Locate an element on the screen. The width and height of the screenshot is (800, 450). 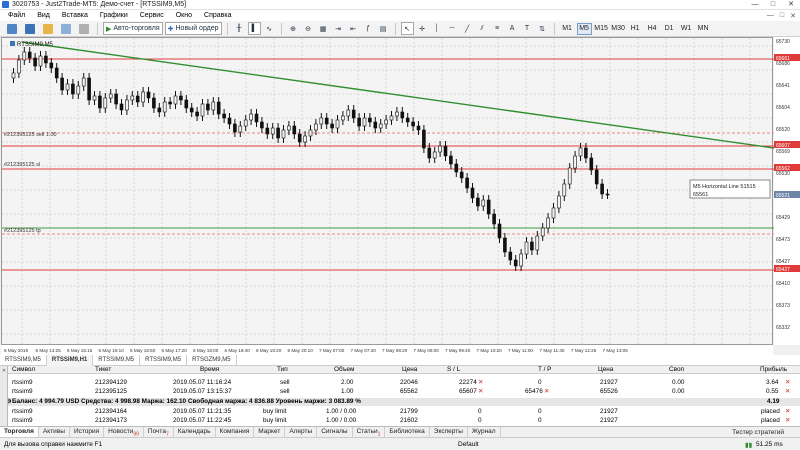
timeframe-d1: D1 is located at coordinates (669, 29).